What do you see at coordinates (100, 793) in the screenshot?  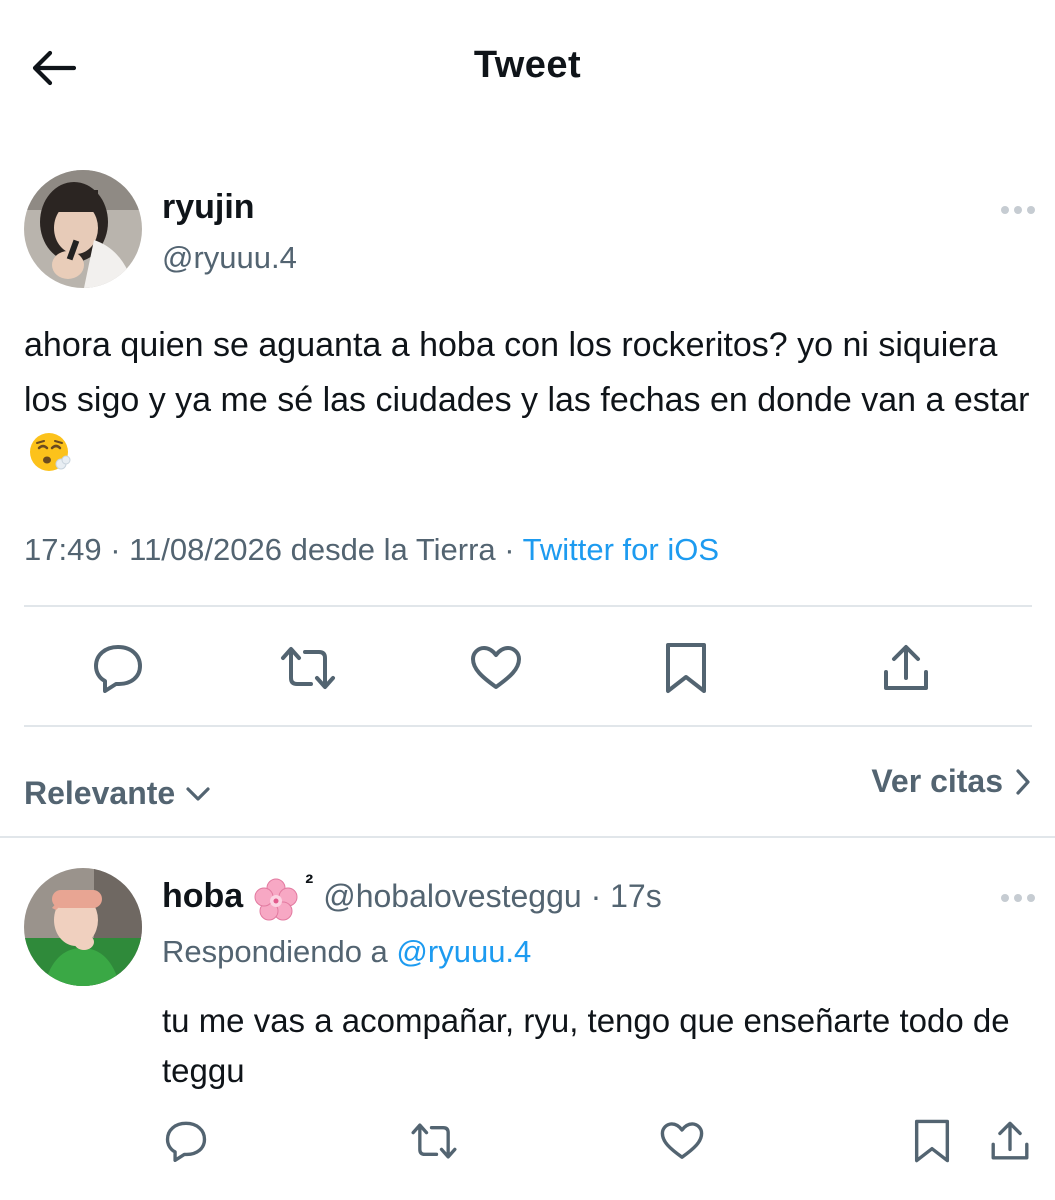 I see `sort-label: Relevante` at bounding box center [100, 793].